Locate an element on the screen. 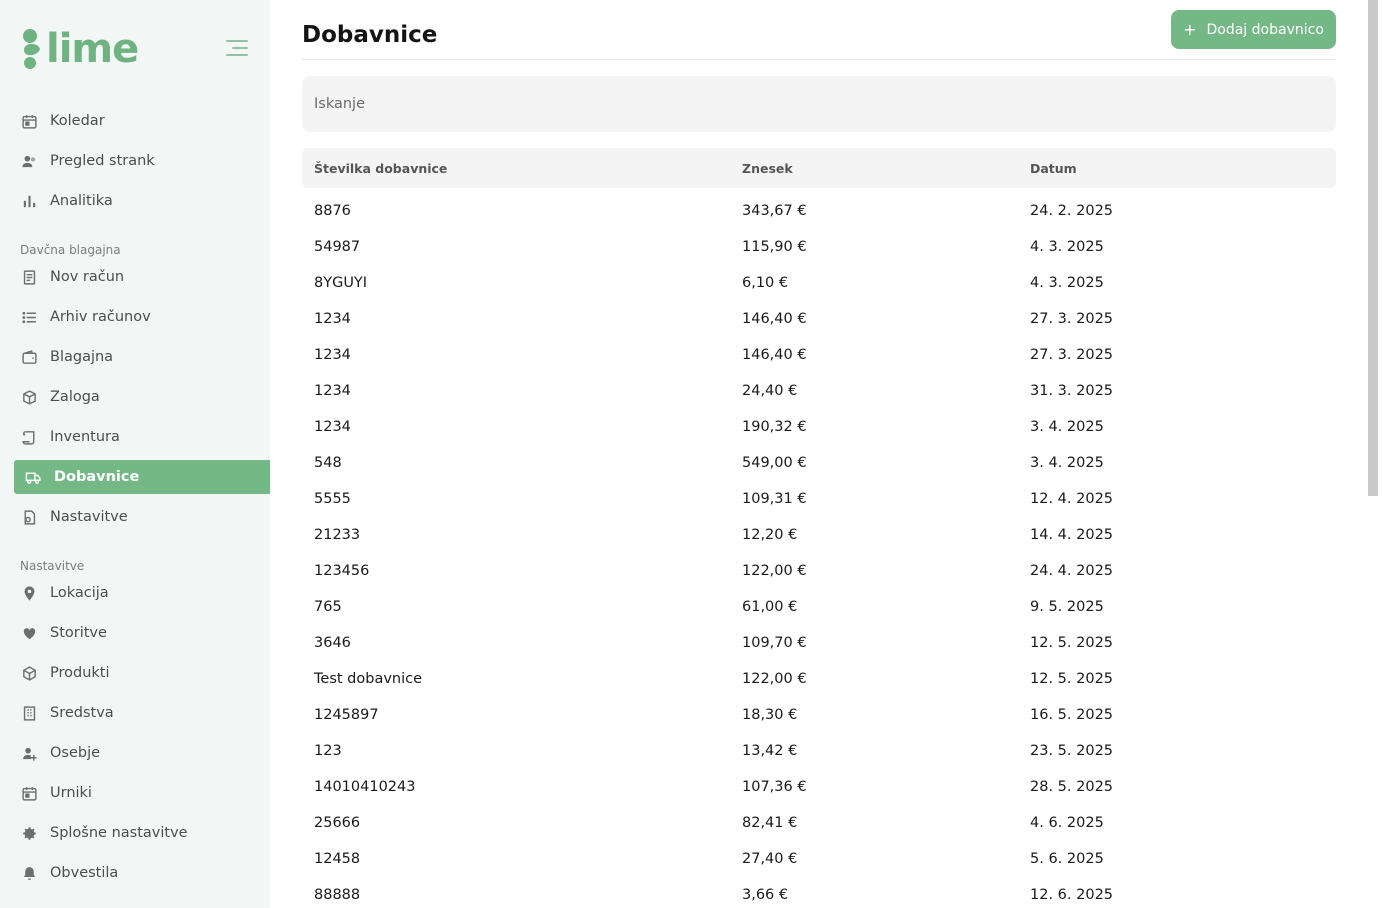  scrollbar-thumb is located at coordinates (1373, 248).